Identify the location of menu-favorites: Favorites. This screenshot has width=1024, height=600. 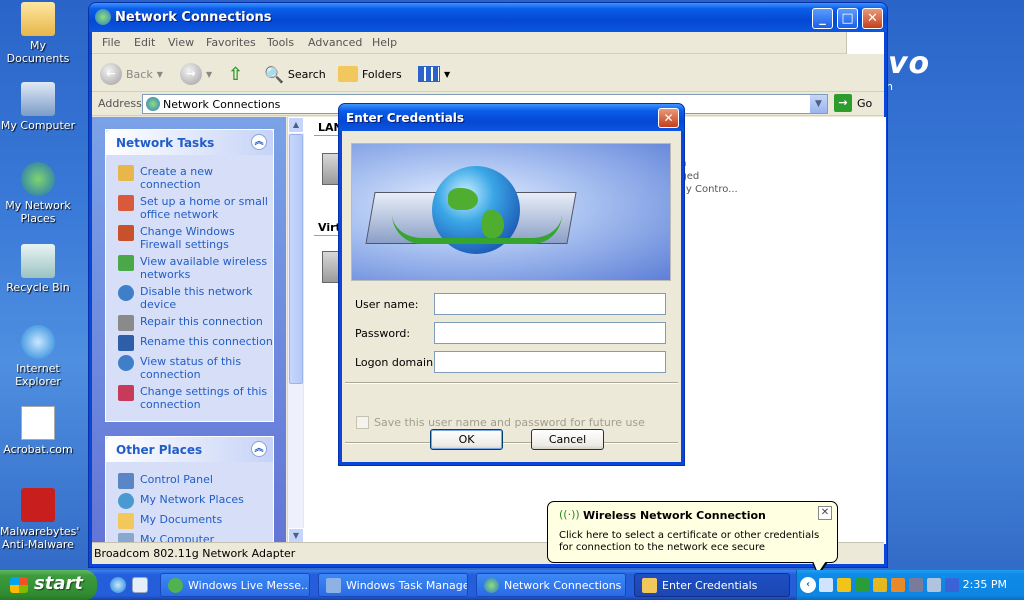
(231, 42).